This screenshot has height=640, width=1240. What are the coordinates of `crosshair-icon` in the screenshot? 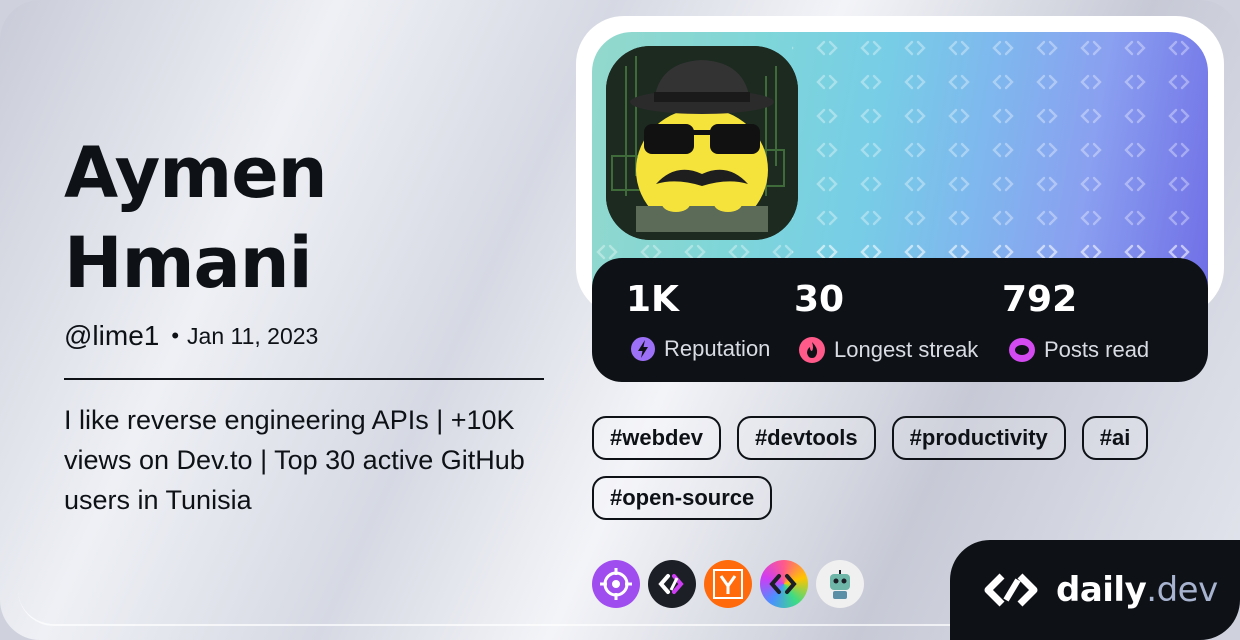 It's located at (616, 584).